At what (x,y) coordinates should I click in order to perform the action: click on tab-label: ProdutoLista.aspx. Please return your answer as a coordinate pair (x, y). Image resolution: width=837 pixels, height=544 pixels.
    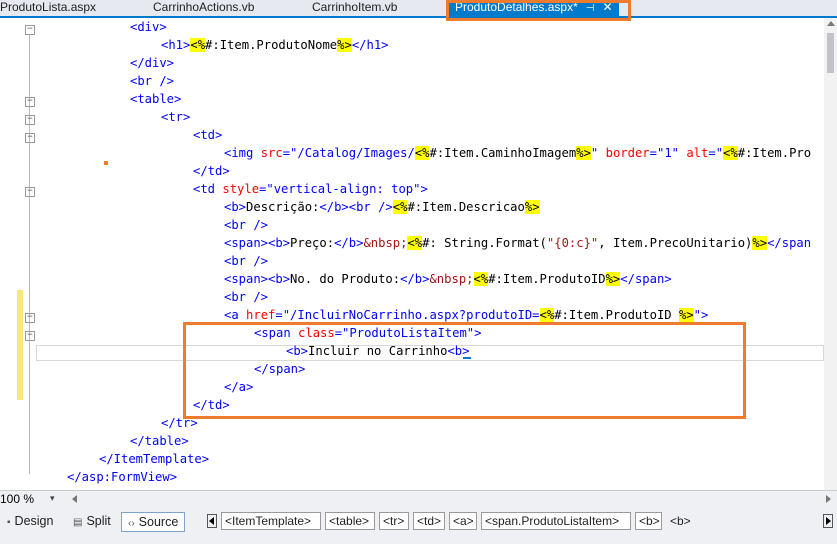
    Looking at the image, I should click on (48, 7).